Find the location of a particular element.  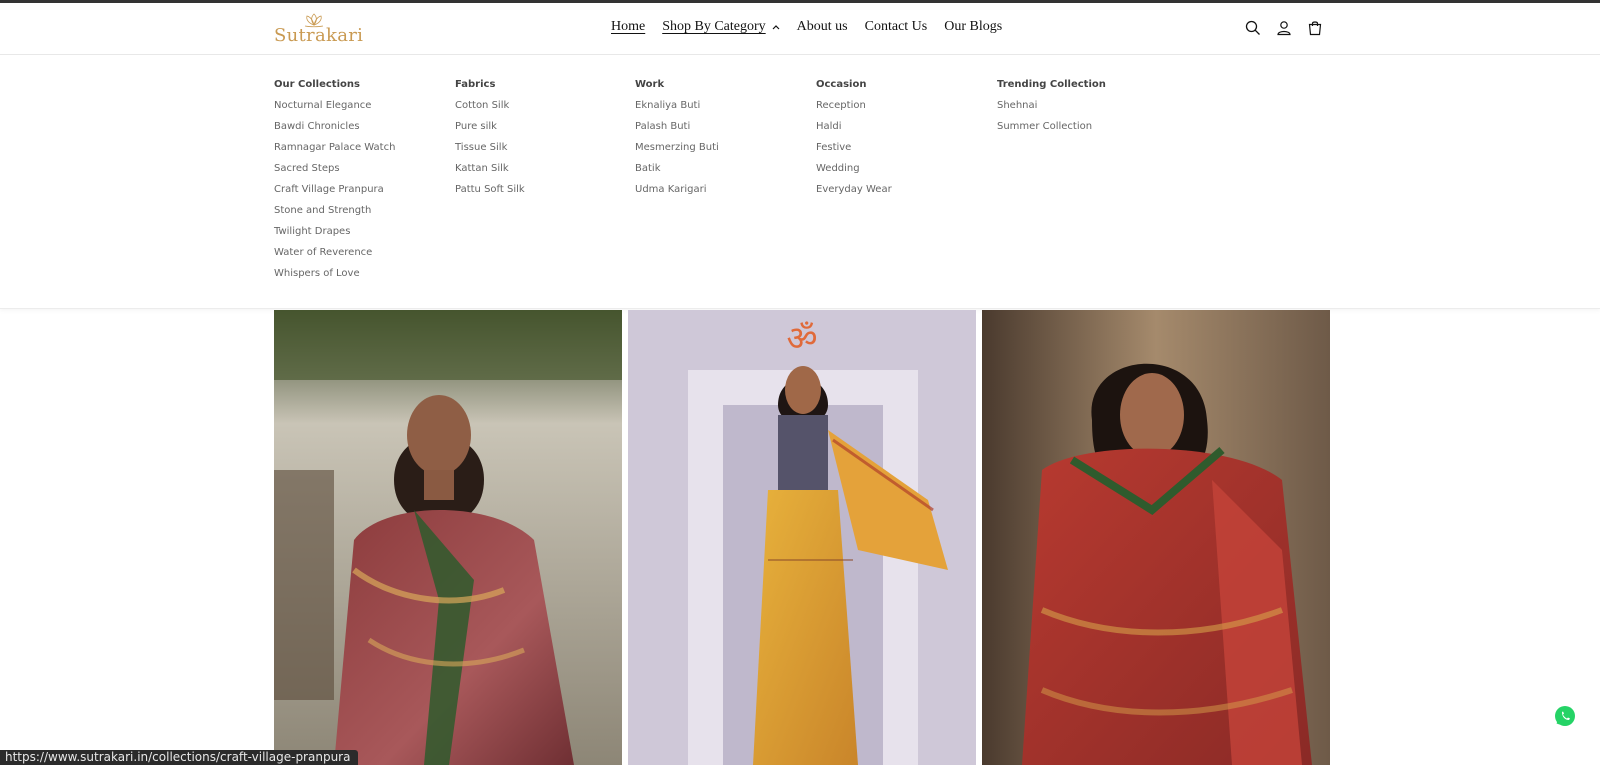

menu-item: Shehnai is located at coordinates (1051, 110).